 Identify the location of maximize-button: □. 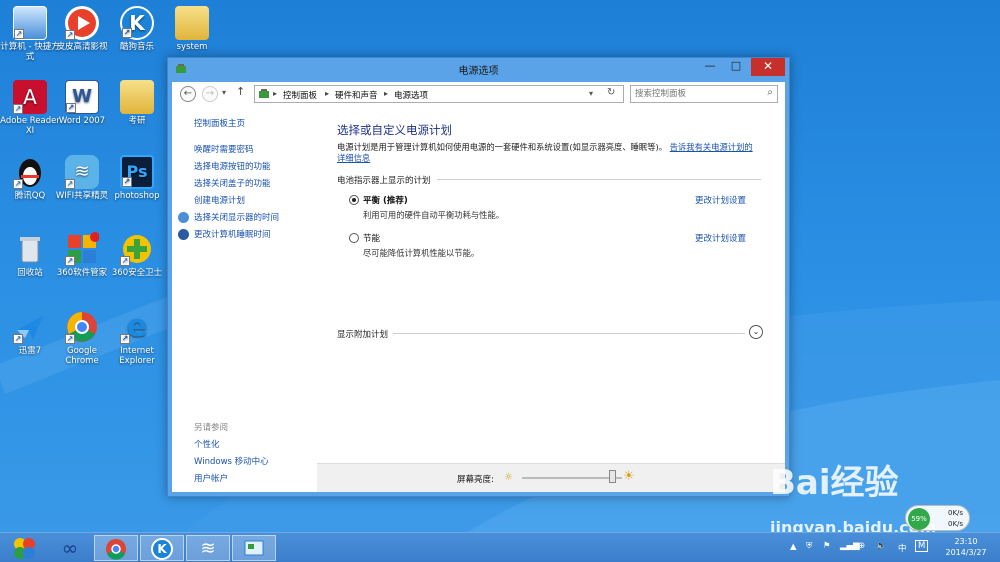
(736, 67).